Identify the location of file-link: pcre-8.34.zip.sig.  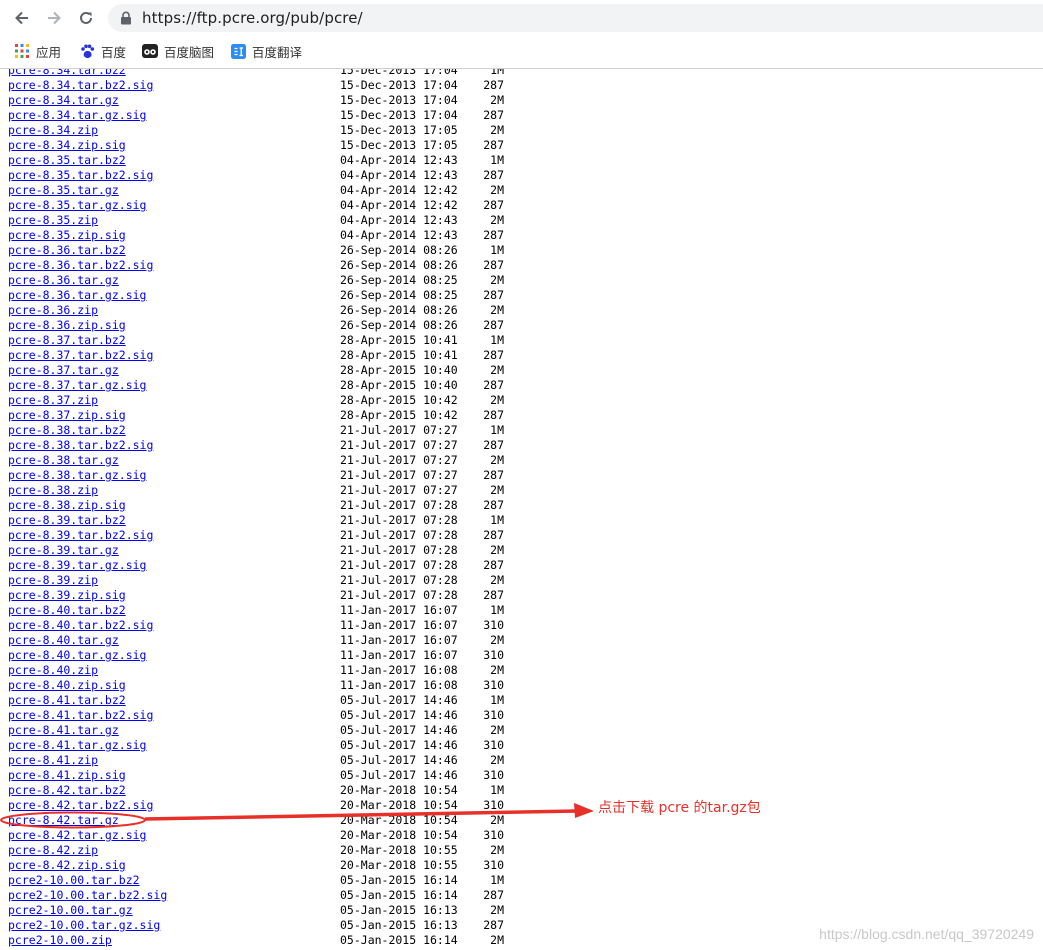
(67, 145).